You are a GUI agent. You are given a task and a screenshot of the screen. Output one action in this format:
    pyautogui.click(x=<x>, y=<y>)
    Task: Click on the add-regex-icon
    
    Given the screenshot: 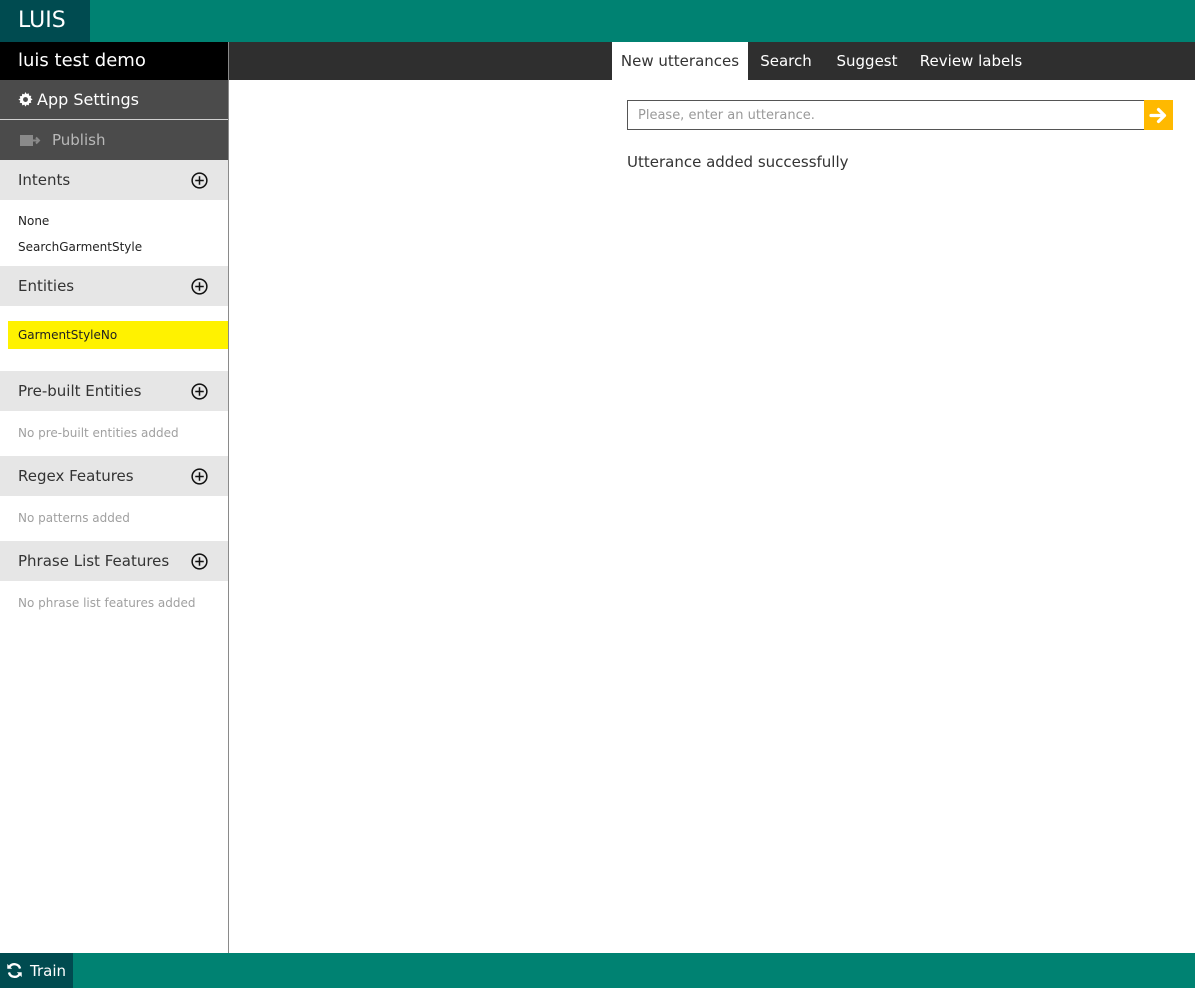 What is the action you would take?
    pyautogui.click(x=199, y=476)
    